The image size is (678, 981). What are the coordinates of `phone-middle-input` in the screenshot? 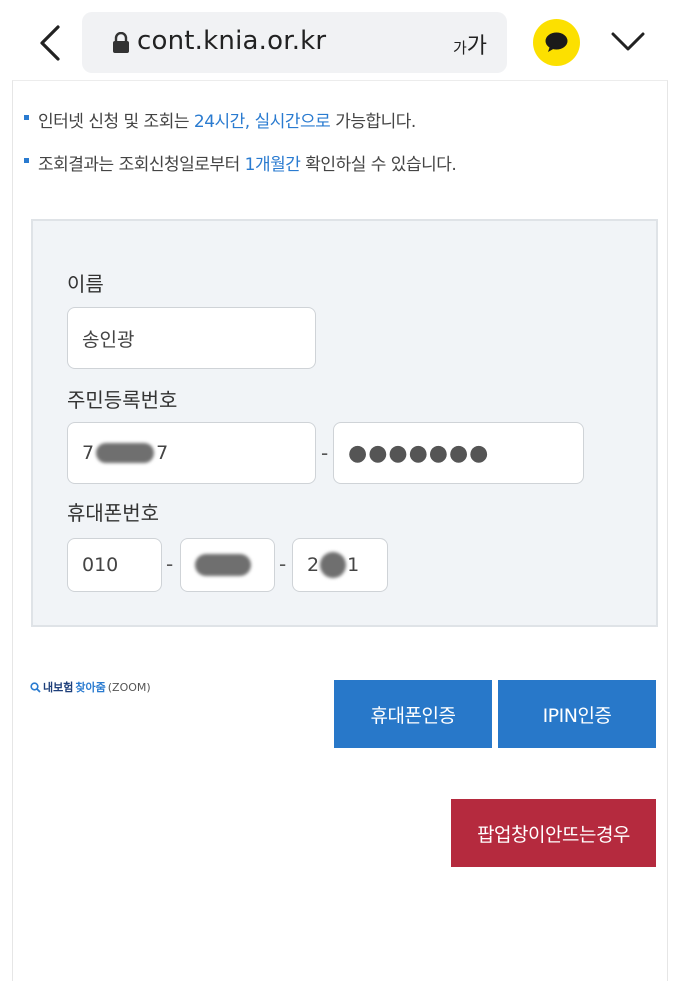 It's located at (227, 565).